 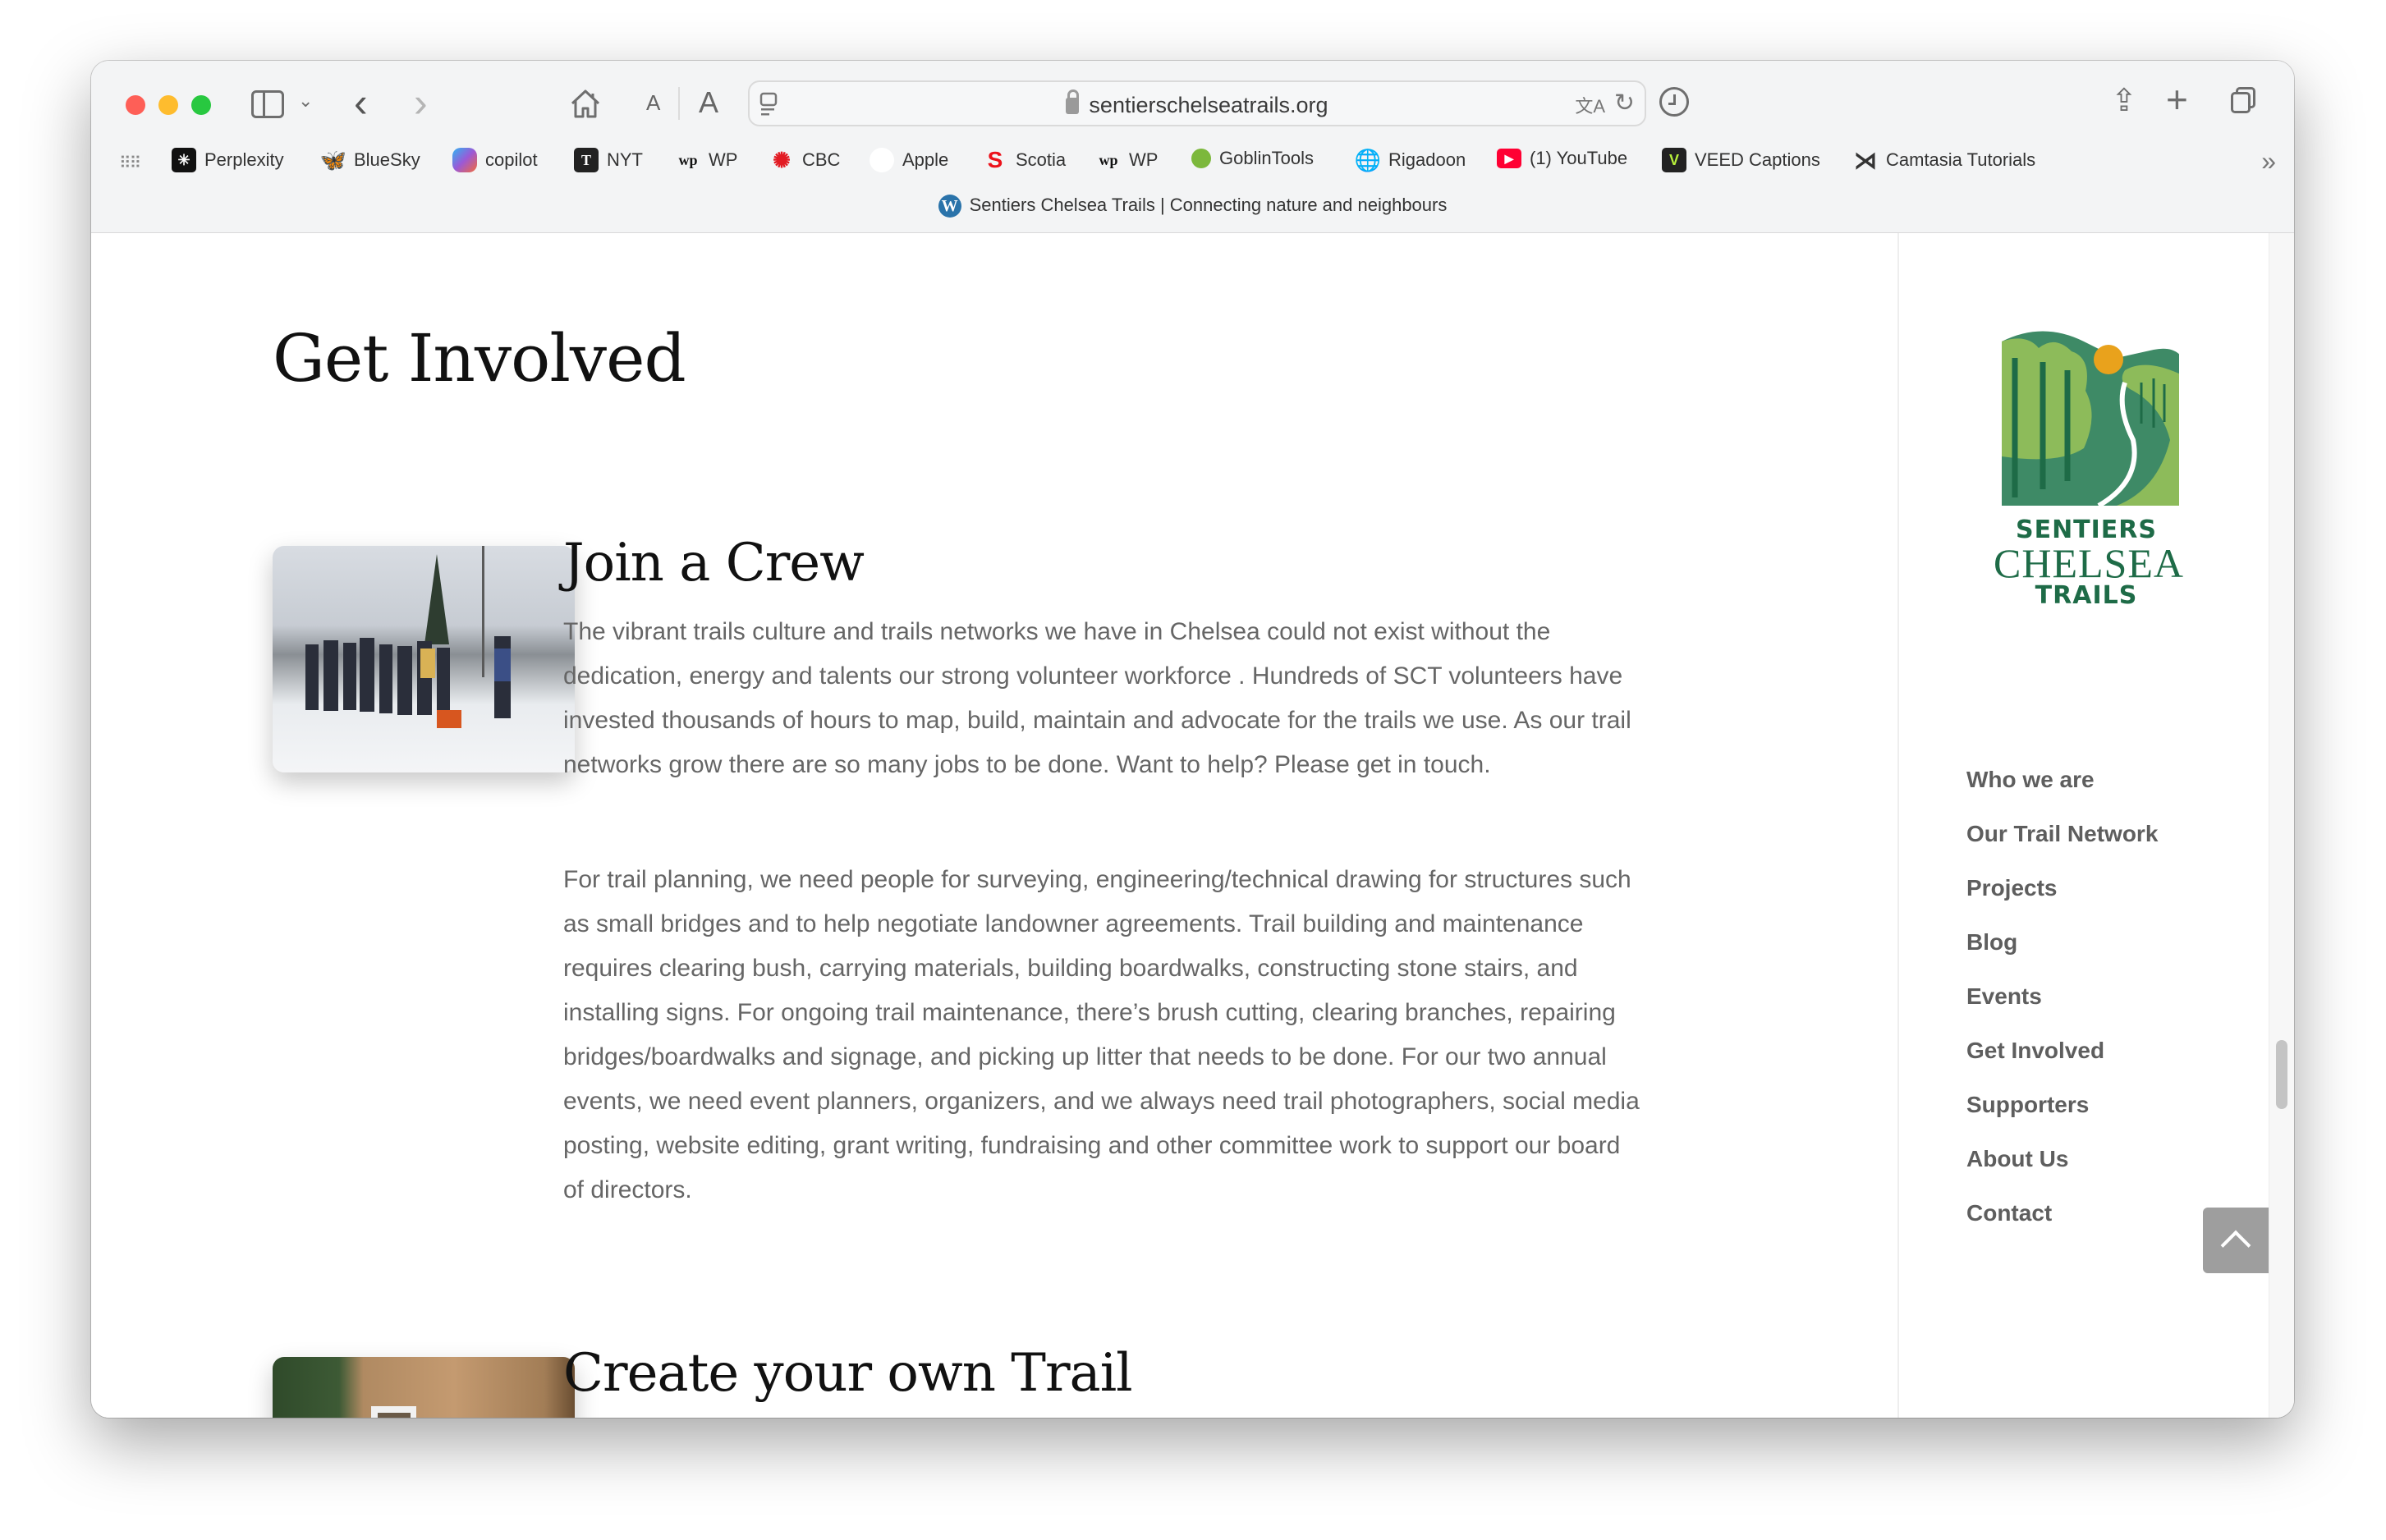 What do you see at coordinates (1741, 160) in the screenshot?
I see `bookmark-veed: V VEED Captions` at bounding box center [1741, 160].